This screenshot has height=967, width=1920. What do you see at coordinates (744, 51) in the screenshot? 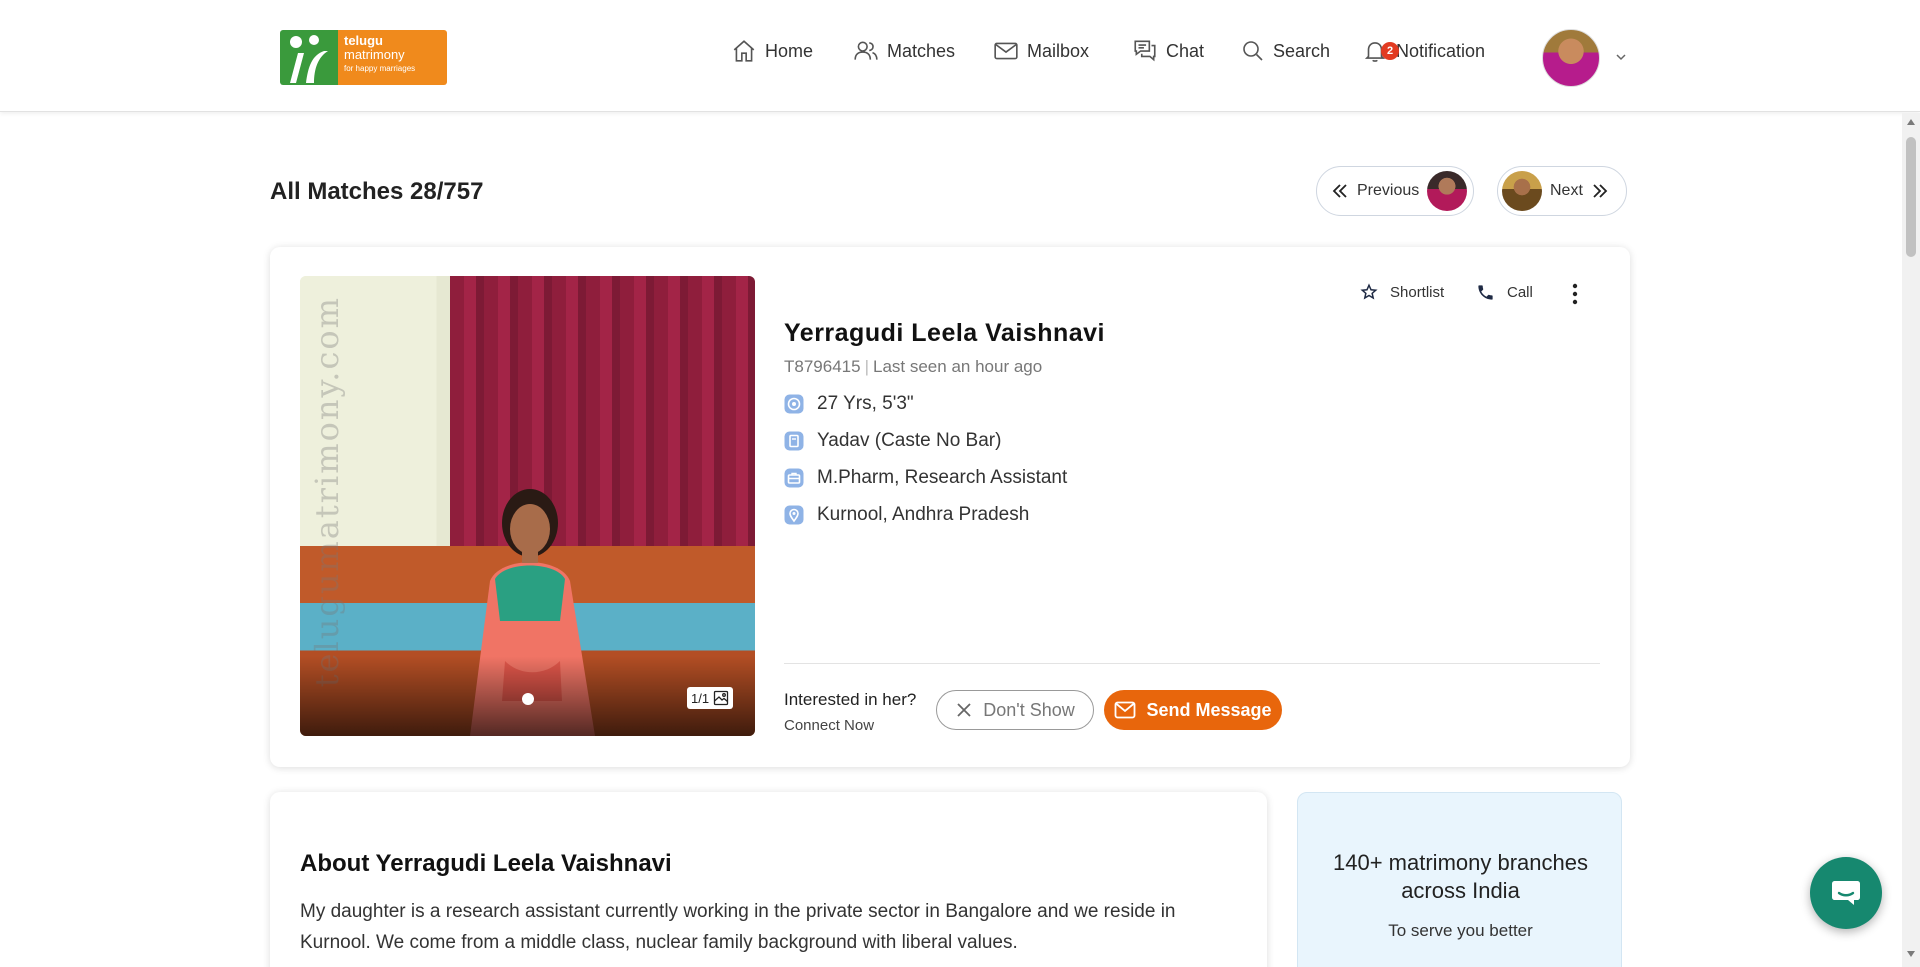
I see `home-icon` at bounding box center [744, 51].